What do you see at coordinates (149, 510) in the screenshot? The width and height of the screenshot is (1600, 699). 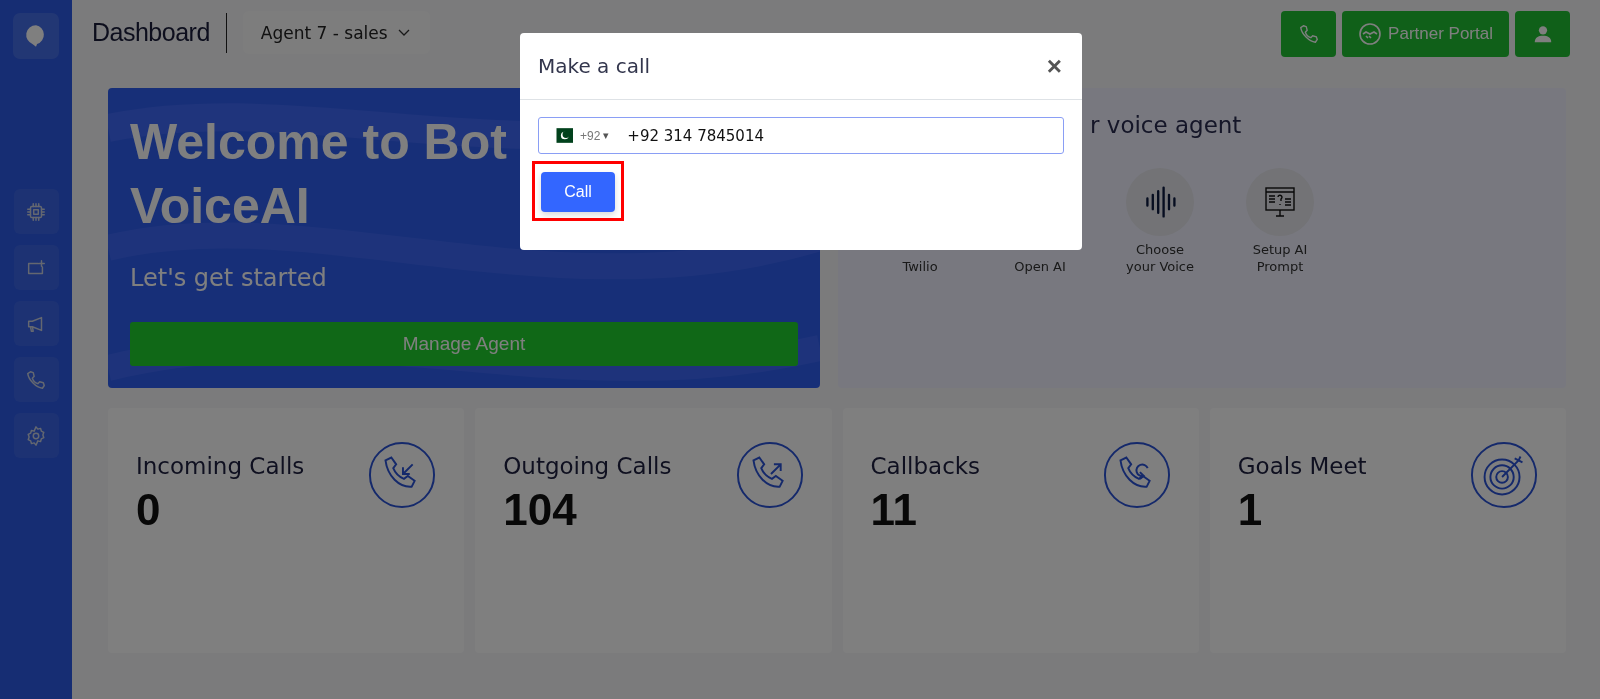 I see `stat-value: 0` at bounding box center [149, 510].